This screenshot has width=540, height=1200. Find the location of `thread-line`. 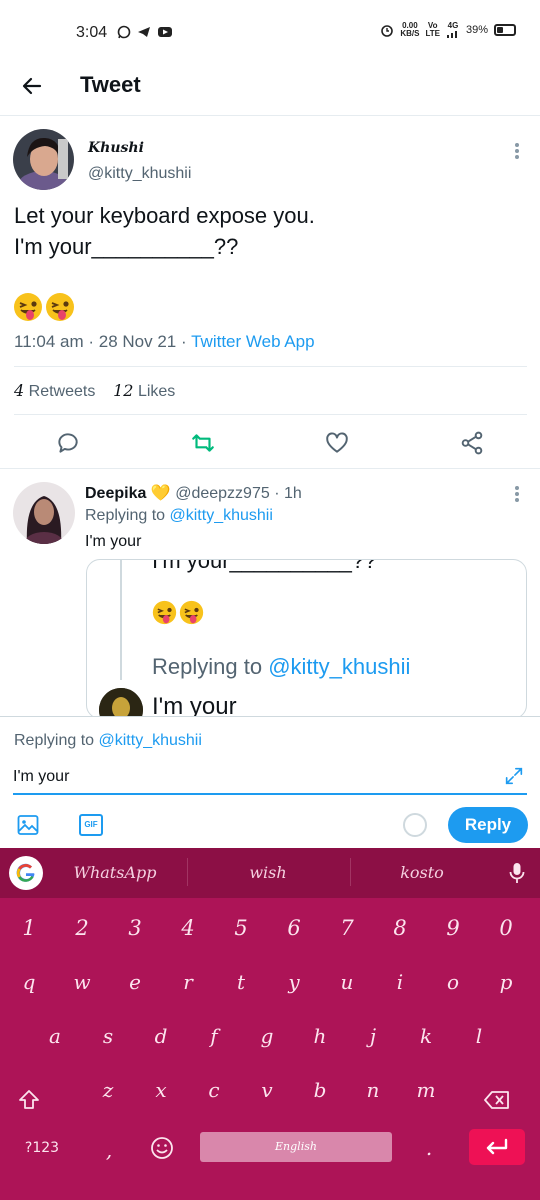

thread-line is located at coordinates (121, 620).